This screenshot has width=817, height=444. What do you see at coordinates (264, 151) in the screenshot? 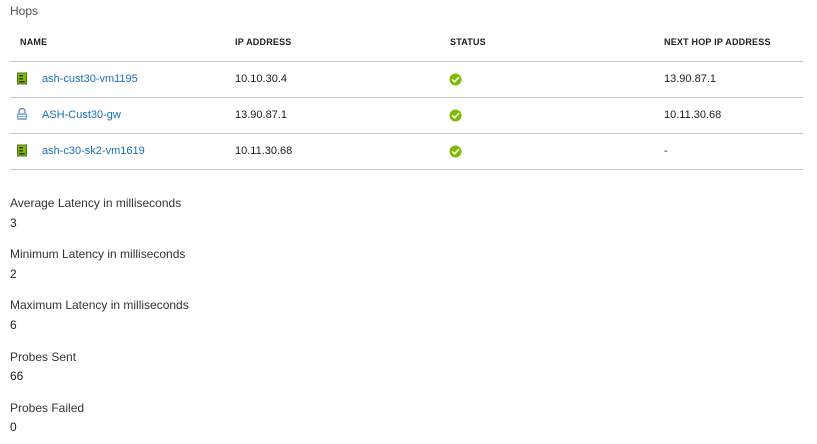
I see `hop-ip: 10.11.30.68` at bounding box center [264, 151].